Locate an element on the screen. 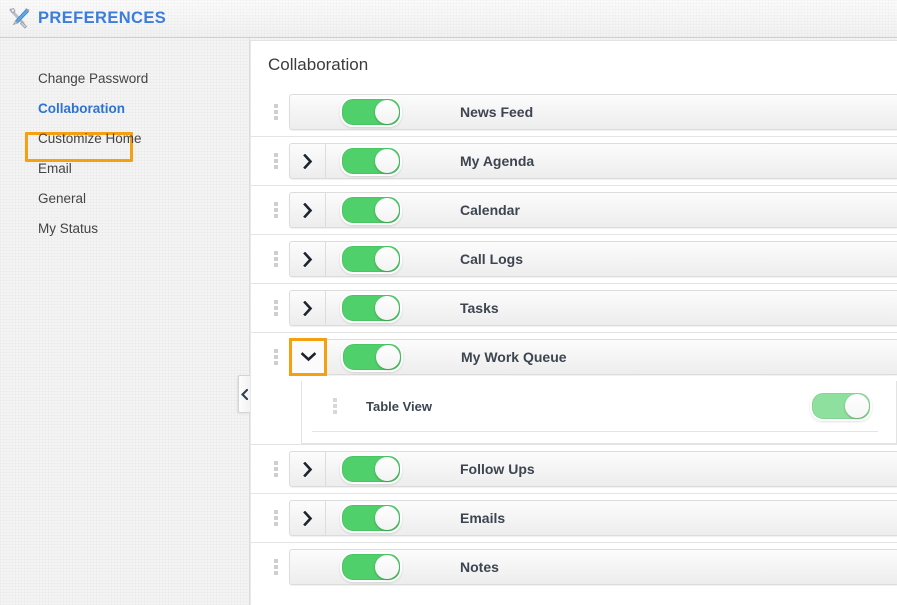 This screenshot has width=897, height=605. module-row: Calendar is located at coordinates (574, 209).